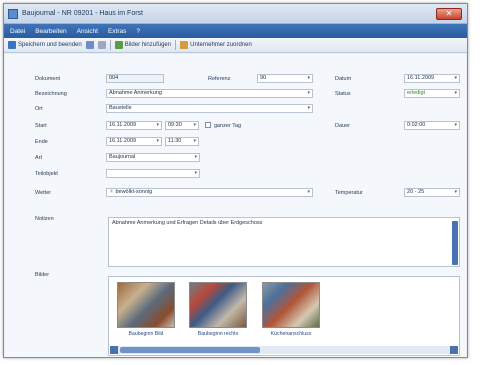  Describe the element at coordinates (135, 93) in the screenshot. I see `bezeichnung-value: Abnahme Anmerkung` at that location.